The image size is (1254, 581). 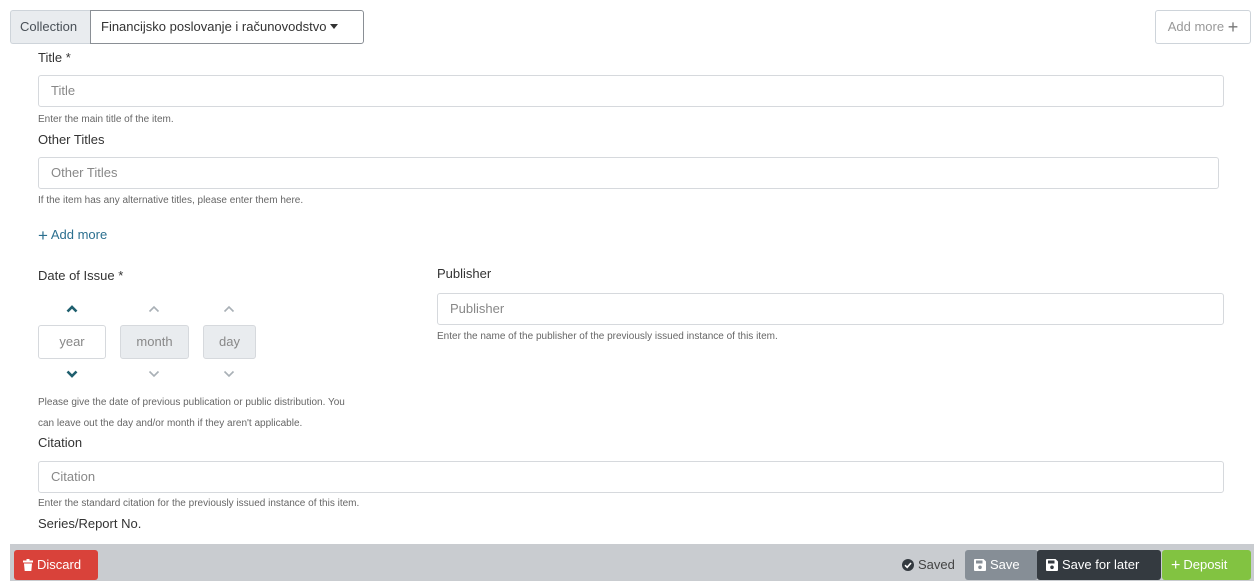 I want to click on citation-placeholder: Citation, so click(x=73, y=476).